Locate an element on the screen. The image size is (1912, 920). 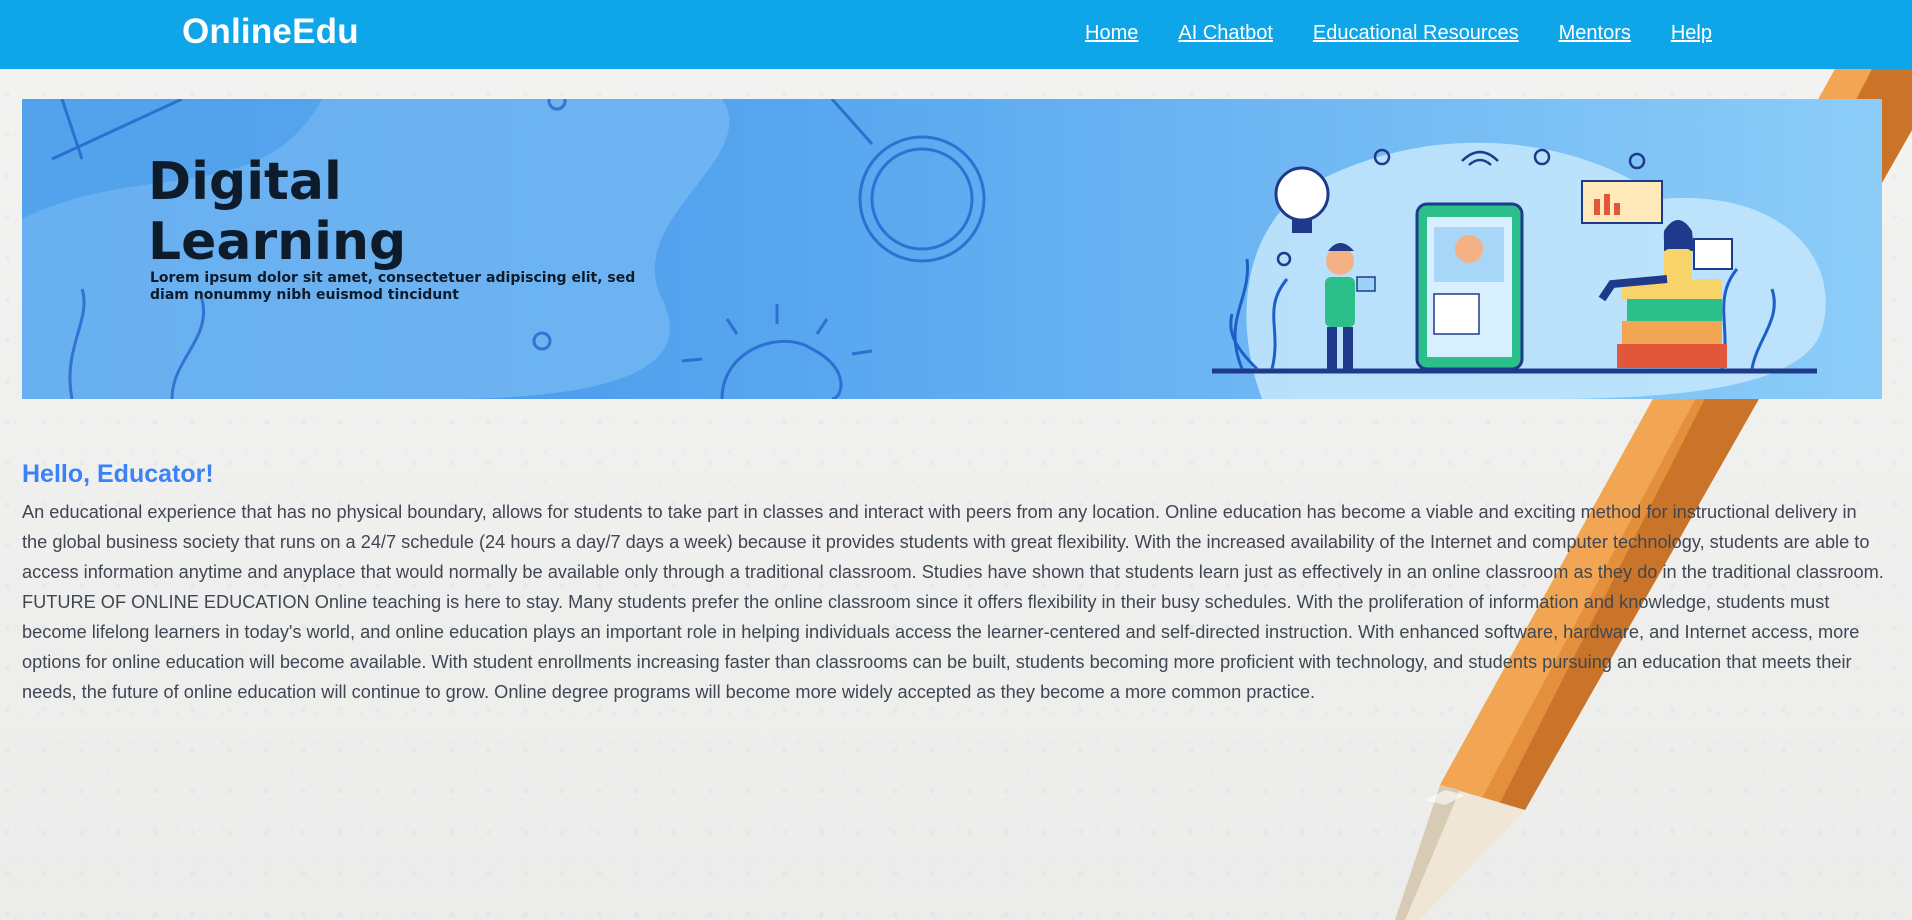
nav-link-mentors: Mentors is located at coordinates (1595, 33).